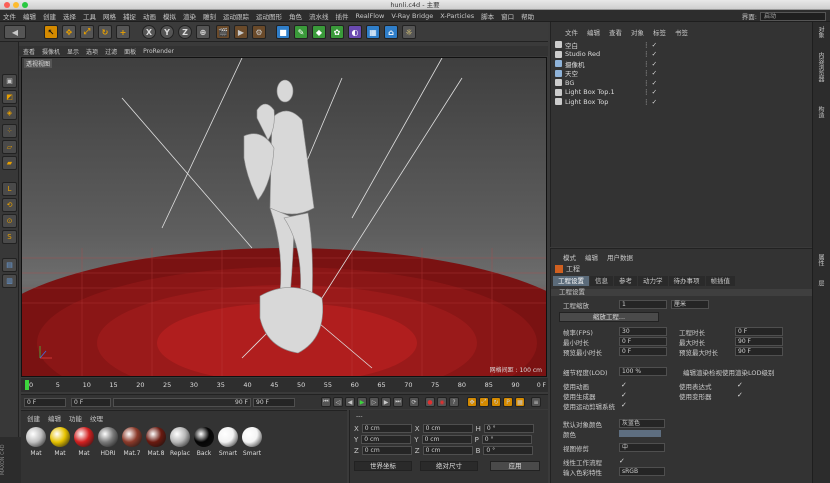 This screenshot has height=483, width=830. I want to click on color-swatch, so click(640, 433).